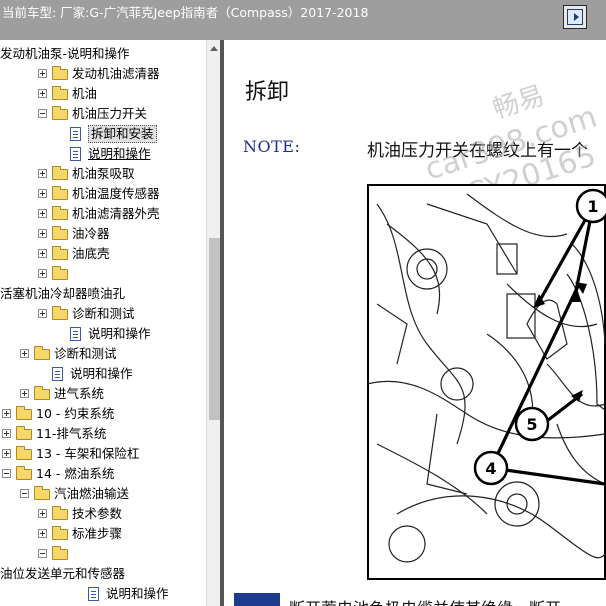 The width and height of the screenshot is (606, 606). I want to click on tree-item: 11-排气系统, so click(103, 434).